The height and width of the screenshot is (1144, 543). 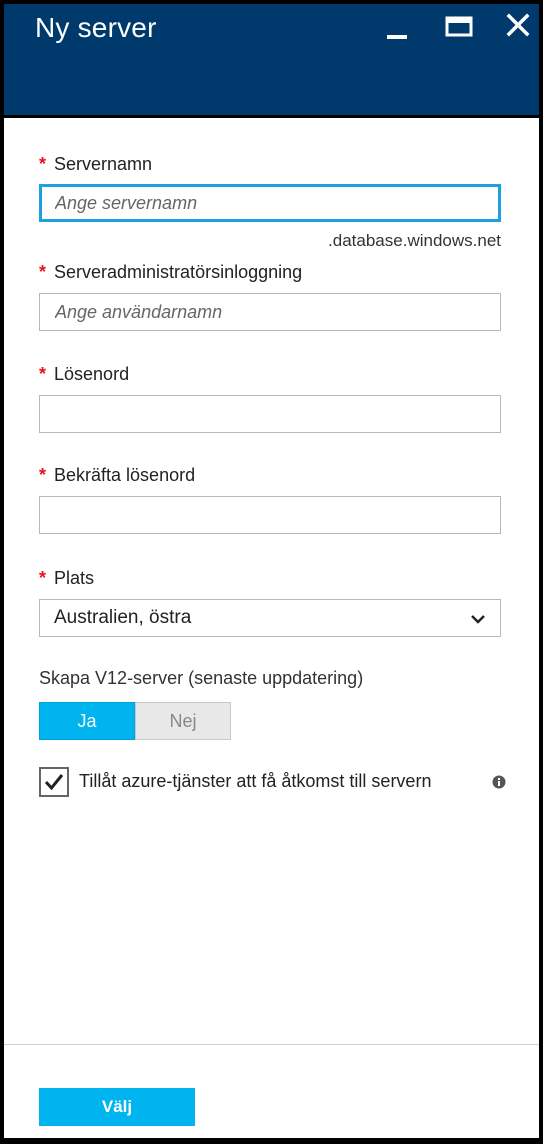 What do you see at coordinates (67, 578) in the screenshot?
I see `location-label: * Plats` at bounding box center [67, 578].